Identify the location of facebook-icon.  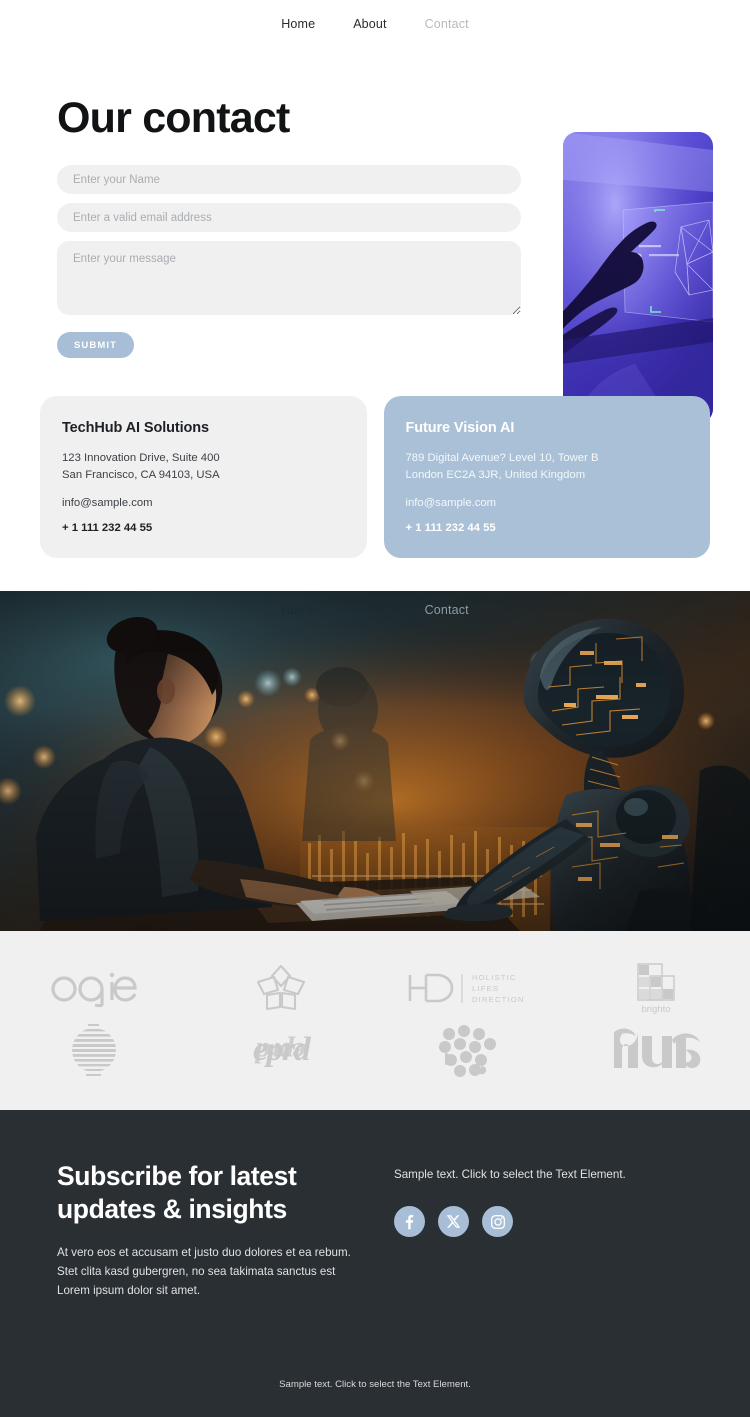
(409, 1222).